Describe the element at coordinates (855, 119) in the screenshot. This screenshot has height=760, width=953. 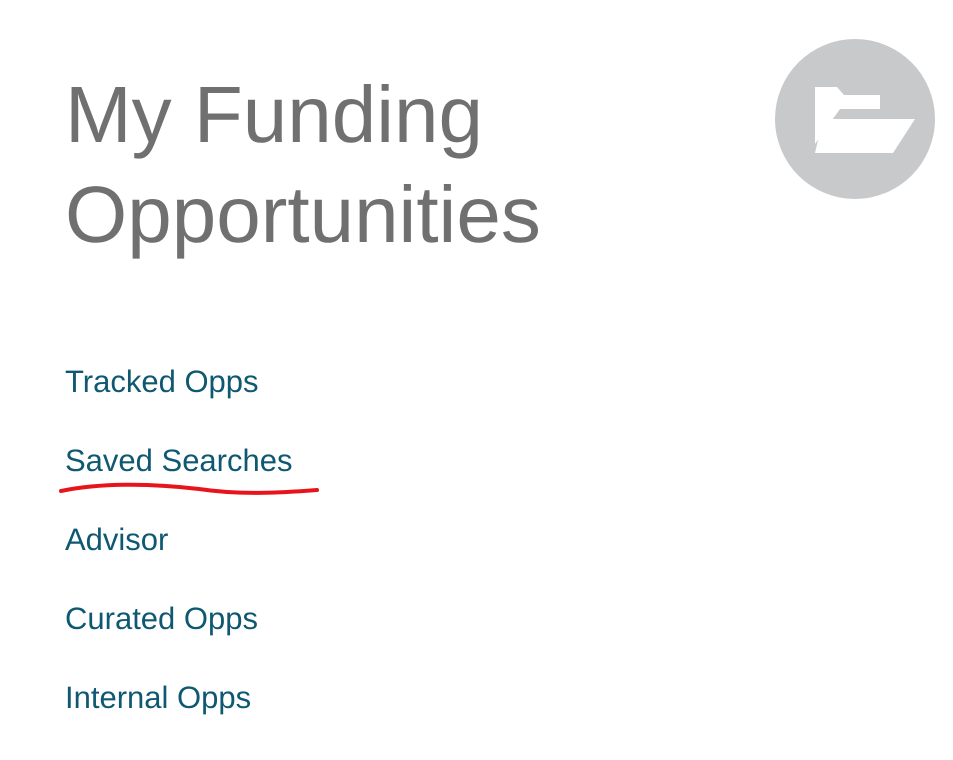
I see `folder-icon` at that location.